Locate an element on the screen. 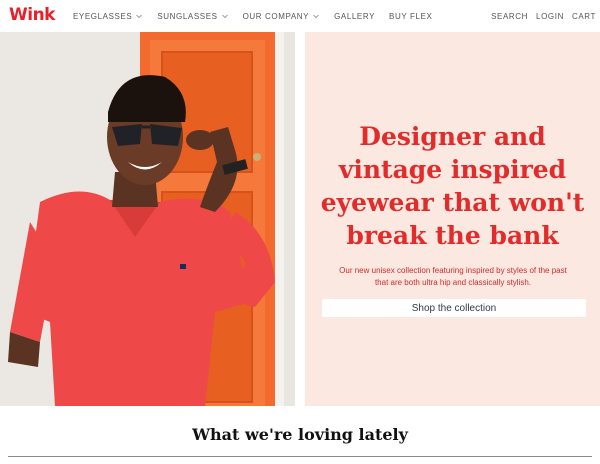 This screenshot has width=600, height=464. hero-headline-line: Designer and is located at coordinates (452, 136).